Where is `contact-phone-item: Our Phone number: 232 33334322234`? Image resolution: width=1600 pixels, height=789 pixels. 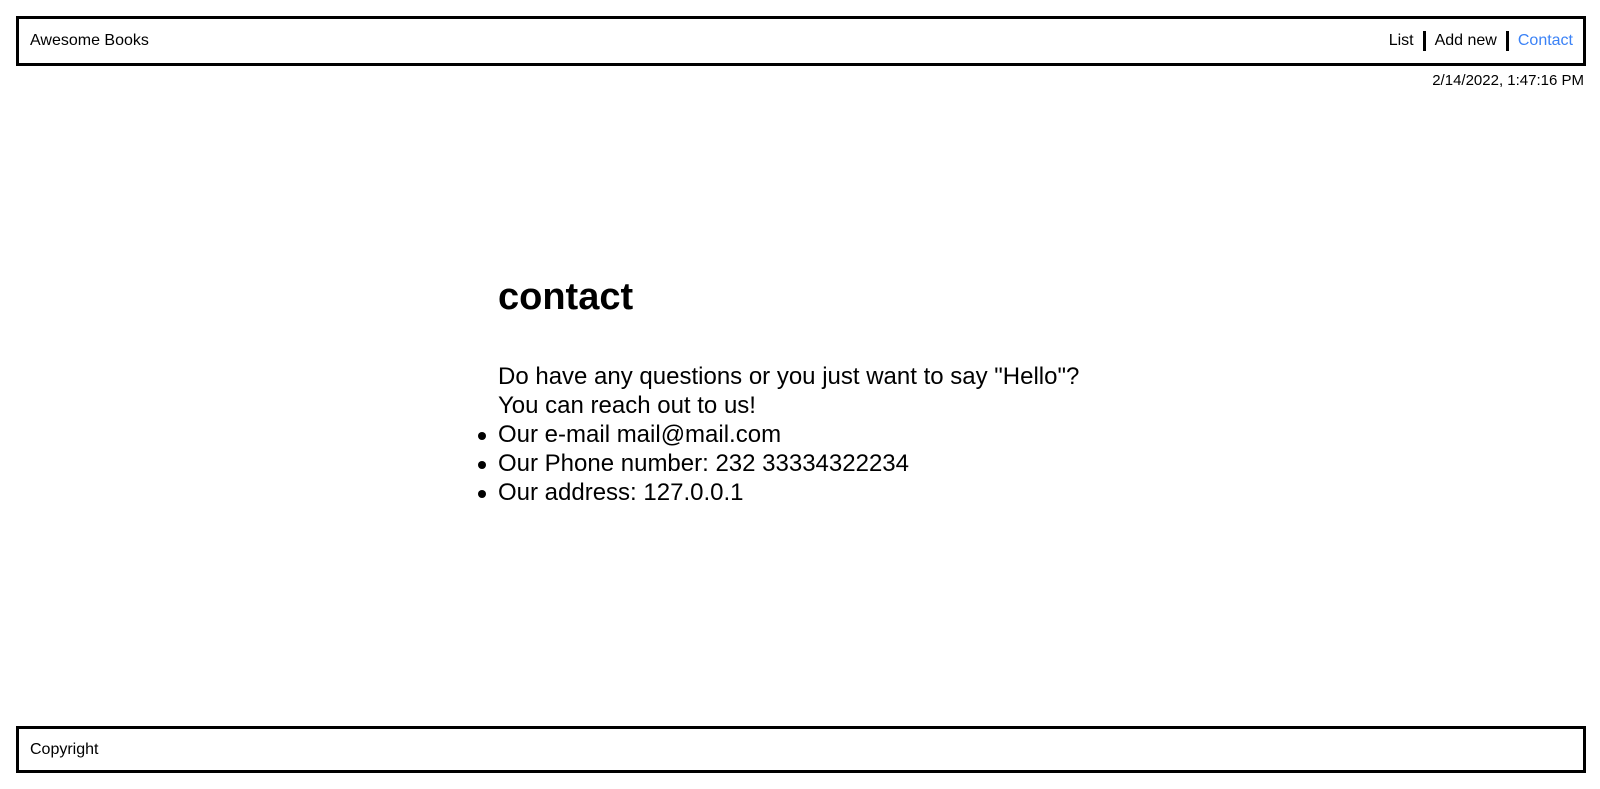
contact-phone-item: Our Phone number: 232 33334322234 is located at coordinates (778, 463).